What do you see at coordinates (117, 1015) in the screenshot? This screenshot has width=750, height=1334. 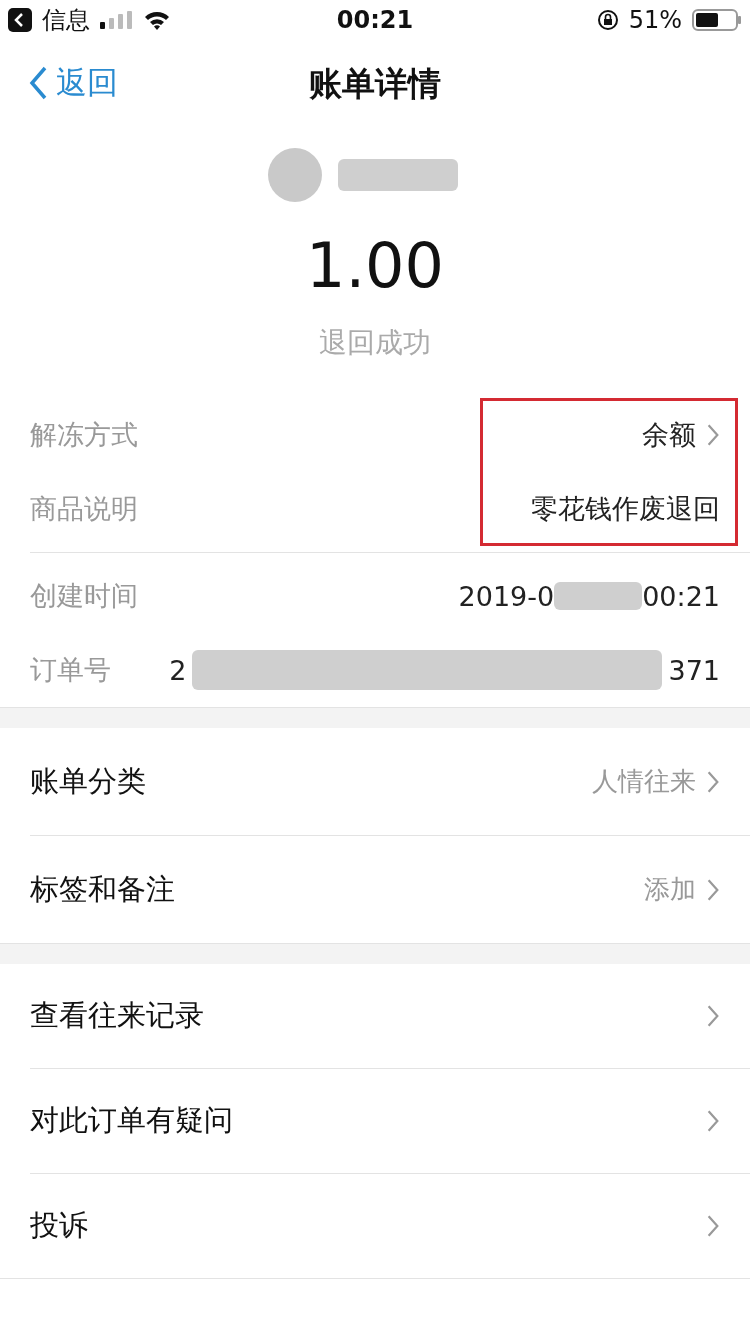 I see `menu-label: 查看往来记录` at bounding box center [117, 1015].